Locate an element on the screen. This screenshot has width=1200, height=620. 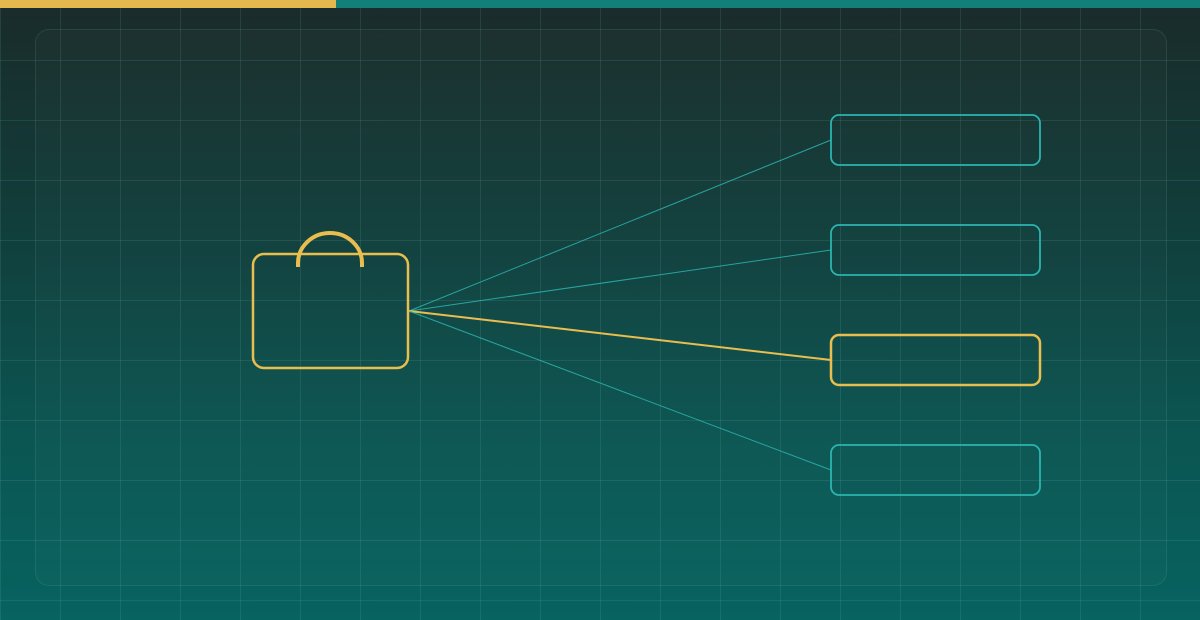
hub-node is located at coordinates (330, 300).